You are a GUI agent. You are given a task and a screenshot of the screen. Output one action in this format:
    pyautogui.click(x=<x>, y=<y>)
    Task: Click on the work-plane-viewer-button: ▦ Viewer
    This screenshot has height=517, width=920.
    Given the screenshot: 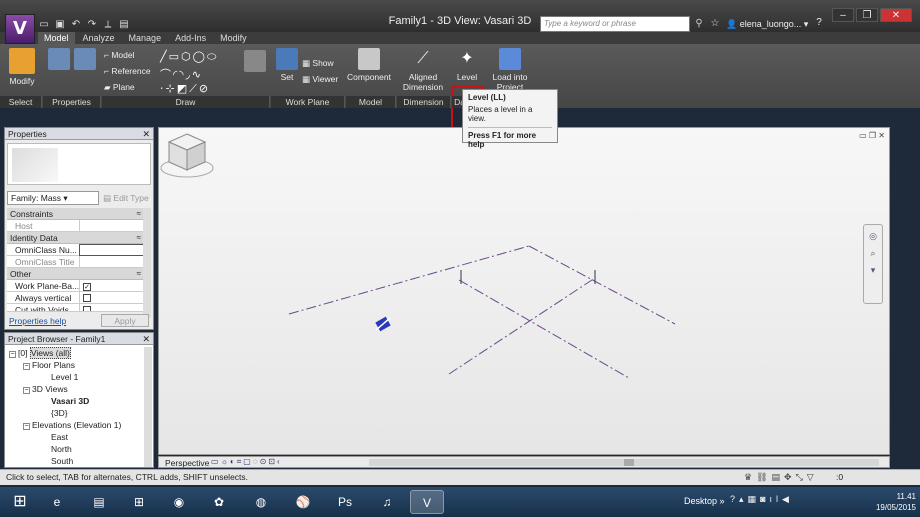 What is the action you would take?
    pyautogui.click(x=320, y=79)
    